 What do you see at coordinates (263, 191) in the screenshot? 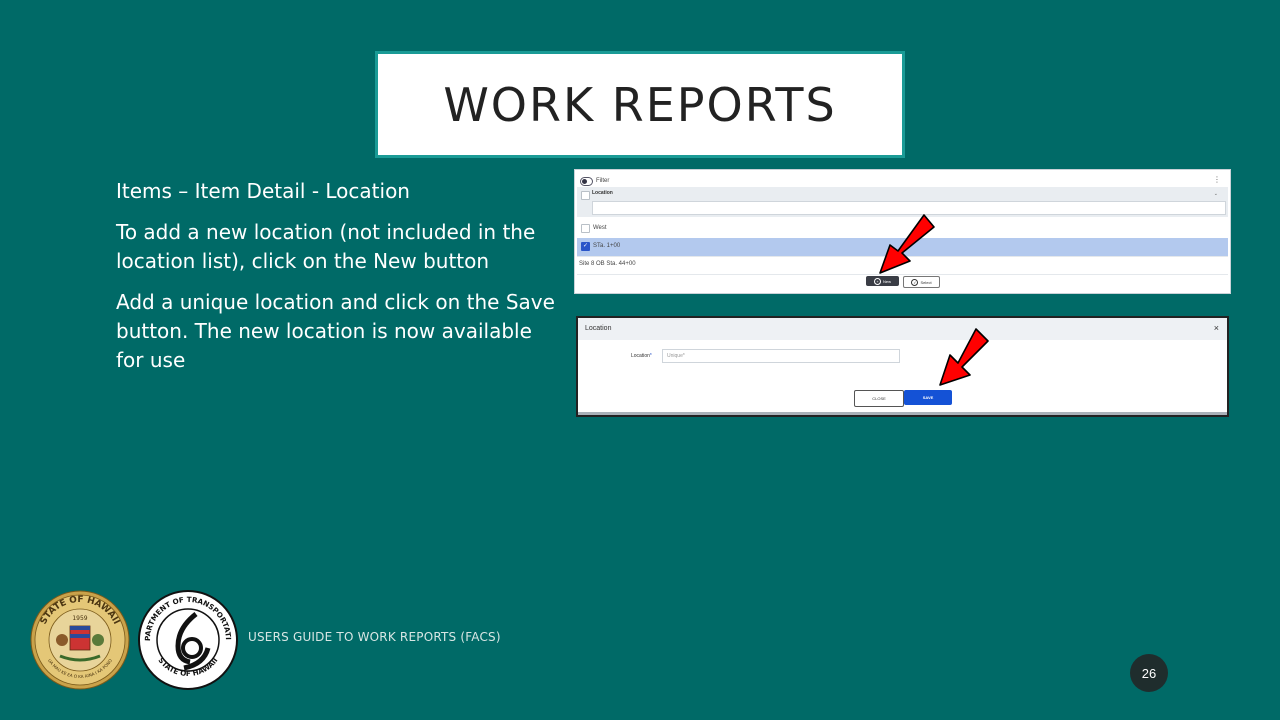
I see `bullet-1: Items – Item Detail - Location` at bounding box center [263, 191].